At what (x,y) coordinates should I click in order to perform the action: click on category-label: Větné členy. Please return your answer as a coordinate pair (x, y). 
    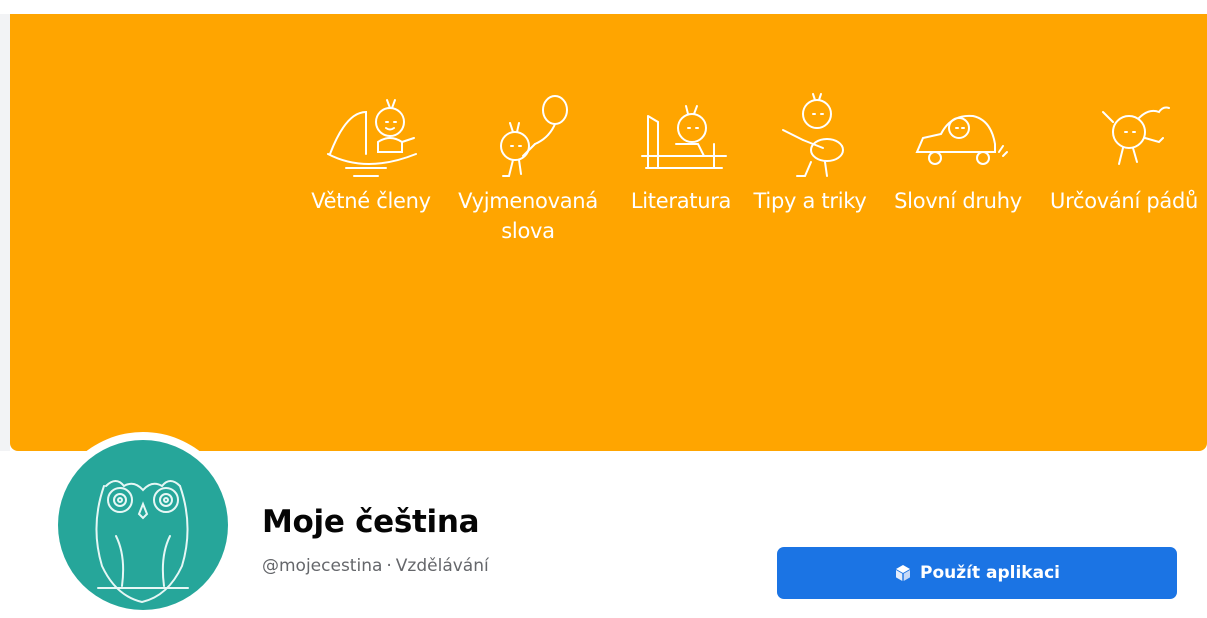
    Looking at the image, I should click on (371, 201).